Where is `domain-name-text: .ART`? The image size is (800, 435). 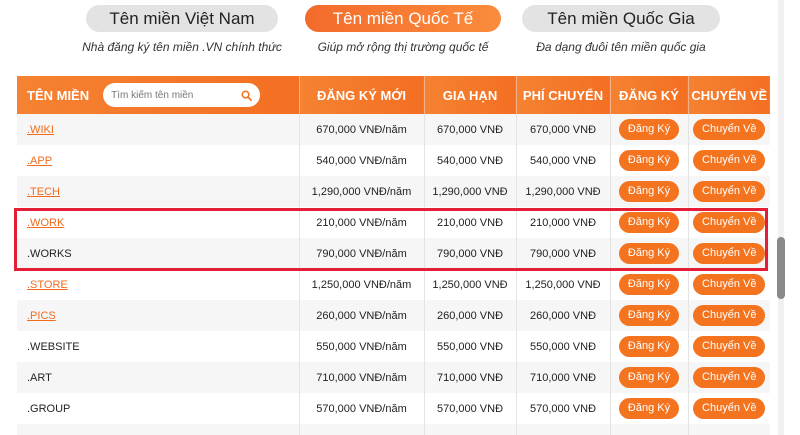 domain-name-text: .ART is located at coordinates (39, 377).